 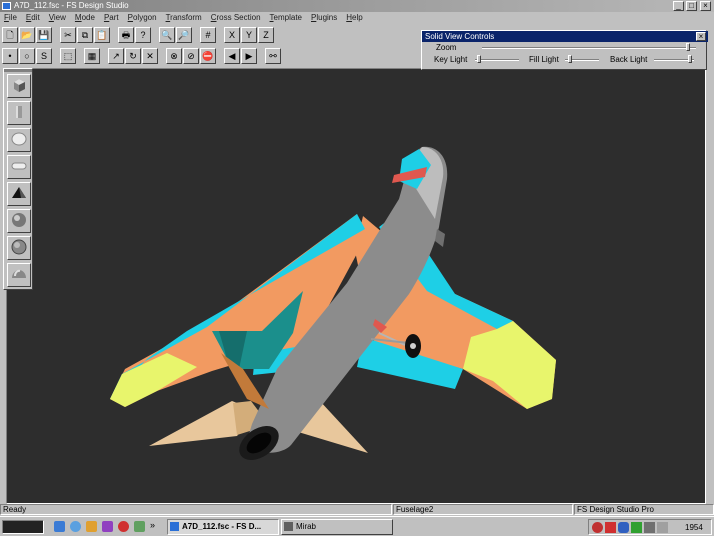 What do you see at coordinates (337, 527) in the screenshot?
I see `task-mirab: Mirab` at bounding box center [337, 527].